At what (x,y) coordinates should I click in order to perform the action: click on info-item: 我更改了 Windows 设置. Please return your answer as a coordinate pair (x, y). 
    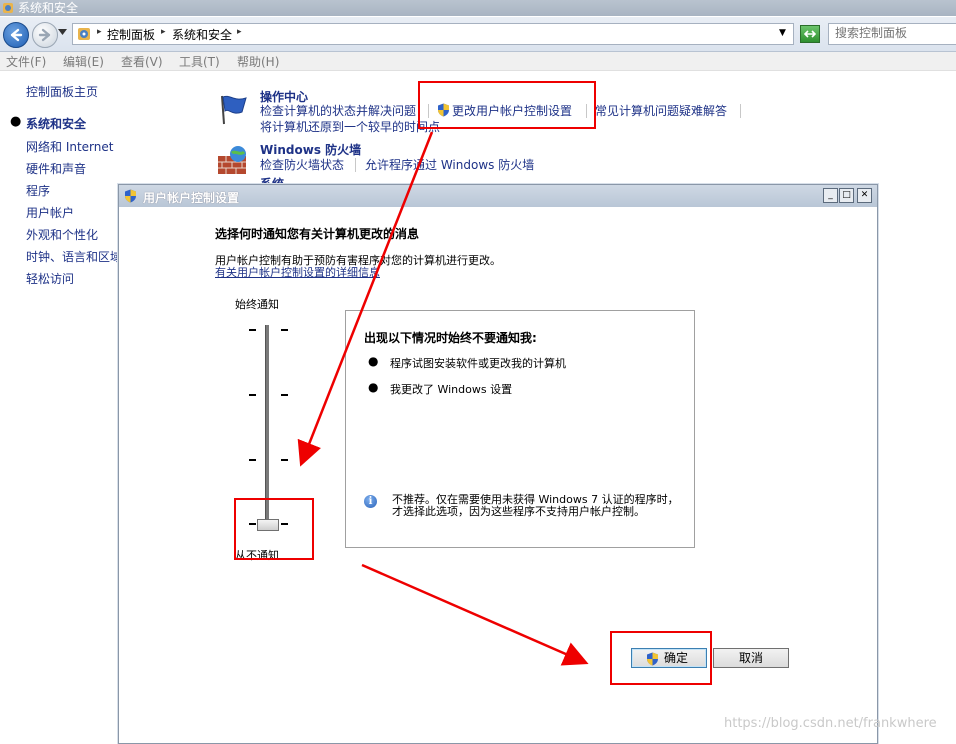
    Looking at the image, I should click on (451, 389).